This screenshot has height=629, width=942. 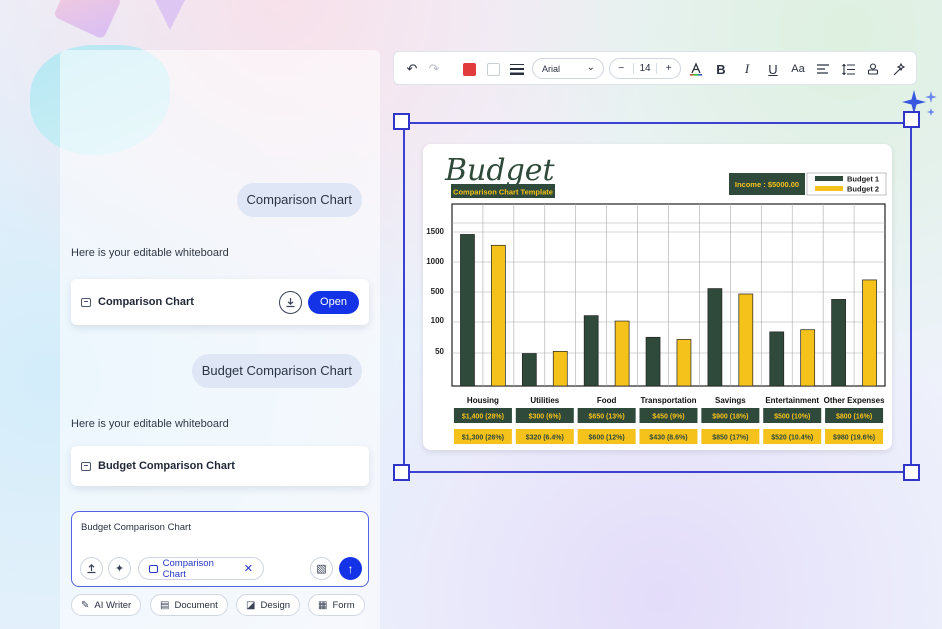 I want to click on fill-color-button, so click(x=469, y=69).